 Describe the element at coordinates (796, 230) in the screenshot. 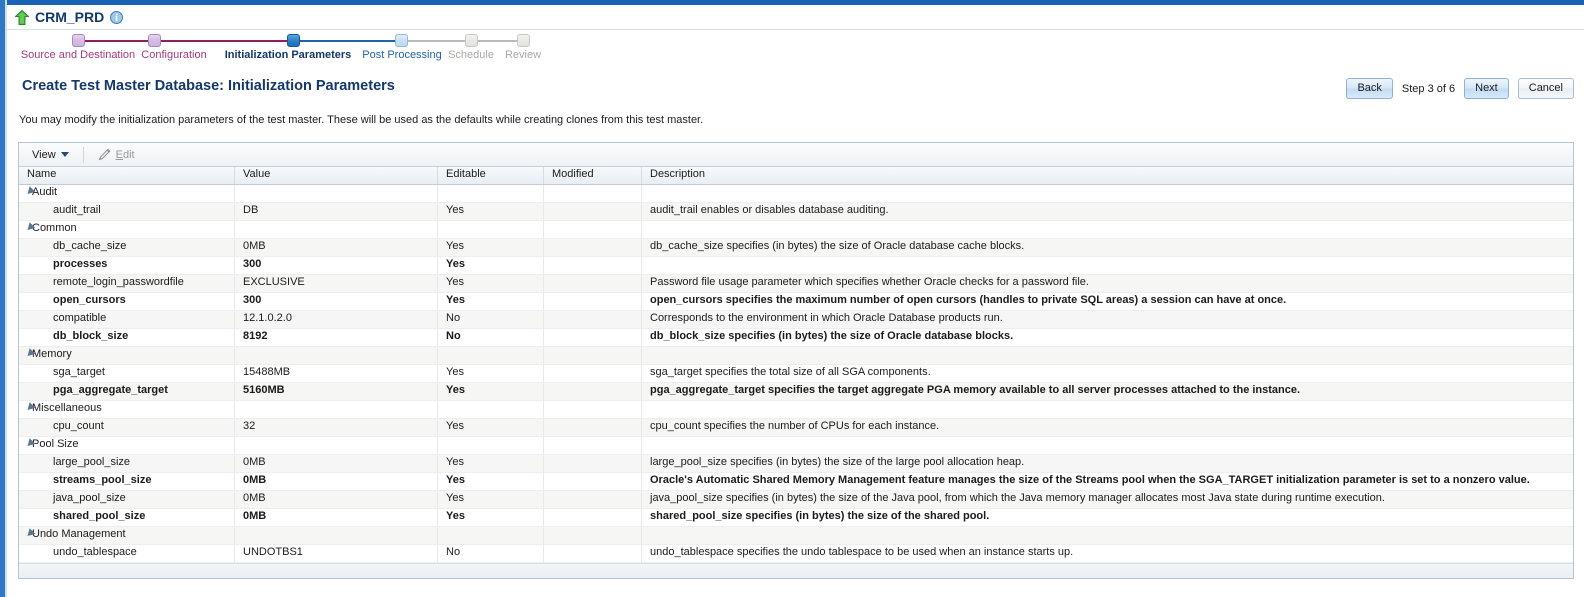

I see `grid-group-row: Common` at that location.